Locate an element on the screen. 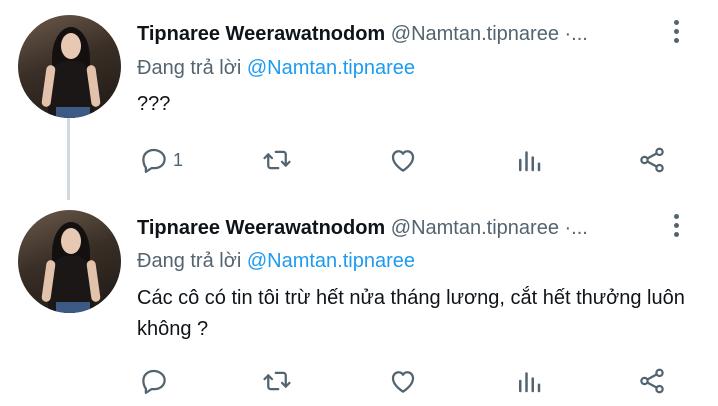 This screenshot has width=718, height=406. tweet-text: ??? is located at coordinates (154, 104).